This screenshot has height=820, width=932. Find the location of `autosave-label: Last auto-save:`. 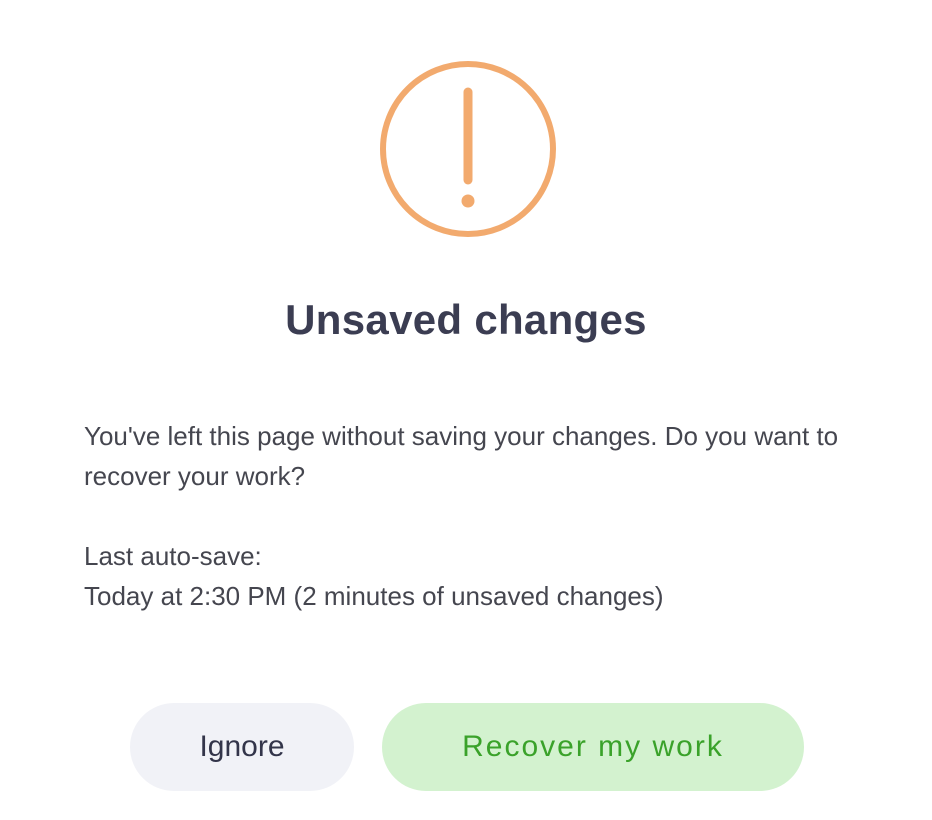

autosave-label: Last auto-save: is located at coordinates (173, 556).